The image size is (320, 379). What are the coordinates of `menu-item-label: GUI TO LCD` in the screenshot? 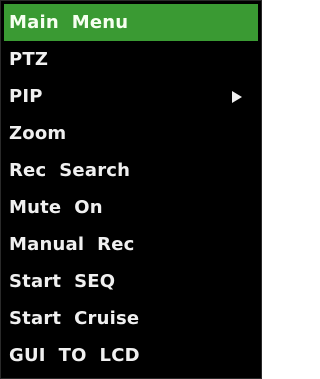 It's located at (74, 355).